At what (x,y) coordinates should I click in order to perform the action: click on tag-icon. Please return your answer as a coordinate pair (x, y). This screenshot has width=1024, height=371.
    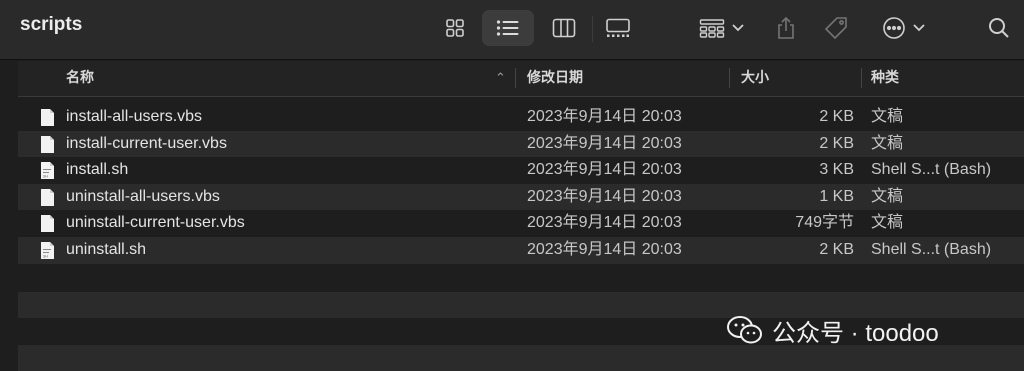
    Looking at the image, I should click on (835, 28).